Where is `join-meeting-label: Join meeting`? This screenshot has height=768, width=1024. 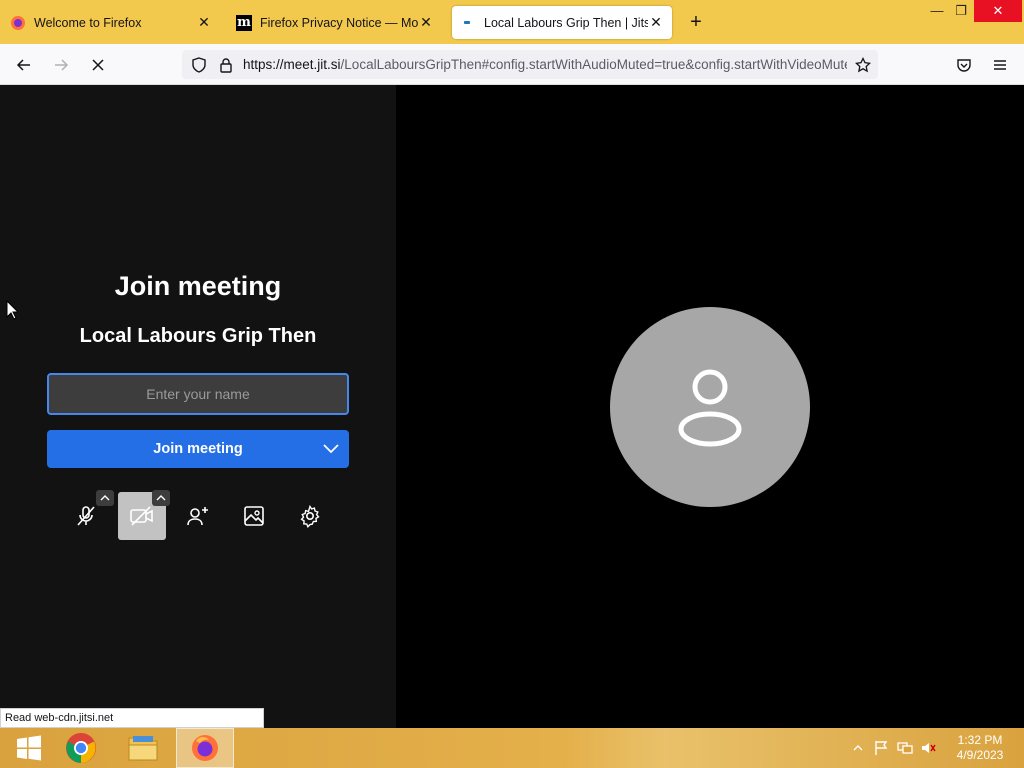 join-meeting-label: Join meeting is located at coordinates (198, 449).